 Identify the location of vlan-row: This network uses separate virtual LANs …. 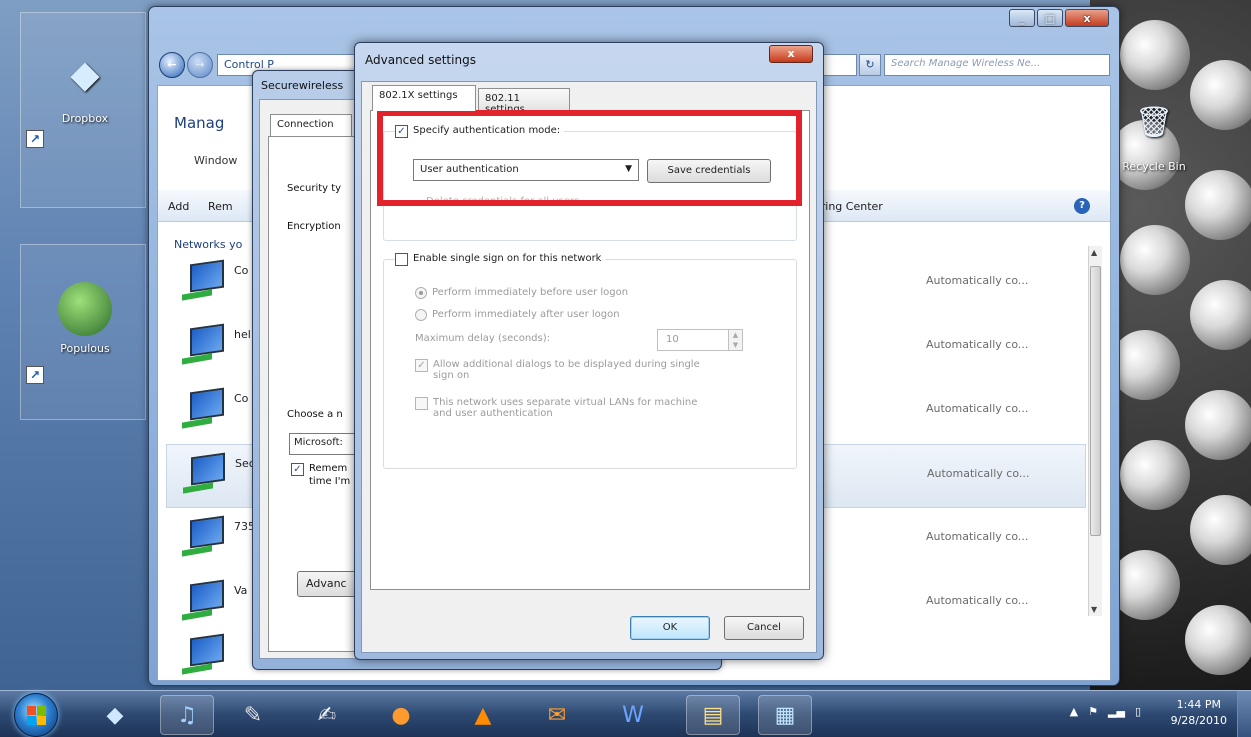
(556, 408).